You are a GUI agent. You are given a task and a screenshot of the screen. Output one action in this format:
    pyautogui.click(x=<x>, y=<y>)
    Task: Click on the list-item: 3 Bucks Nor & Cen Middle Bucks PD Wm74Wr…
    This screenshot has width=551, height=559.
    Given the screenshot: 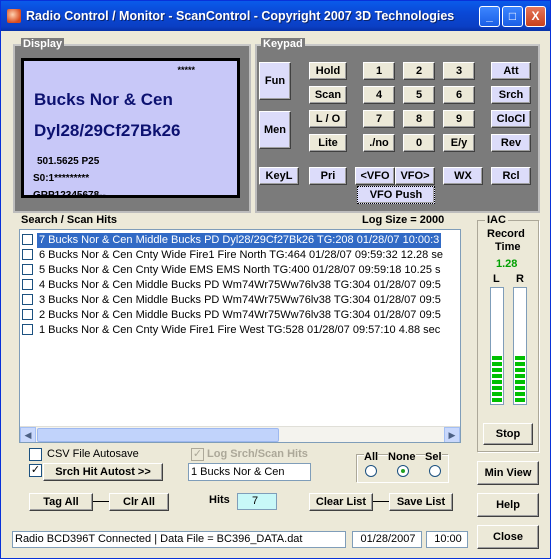 What is the action you would take?
    pyautogui.click(x=232, y=300)
    